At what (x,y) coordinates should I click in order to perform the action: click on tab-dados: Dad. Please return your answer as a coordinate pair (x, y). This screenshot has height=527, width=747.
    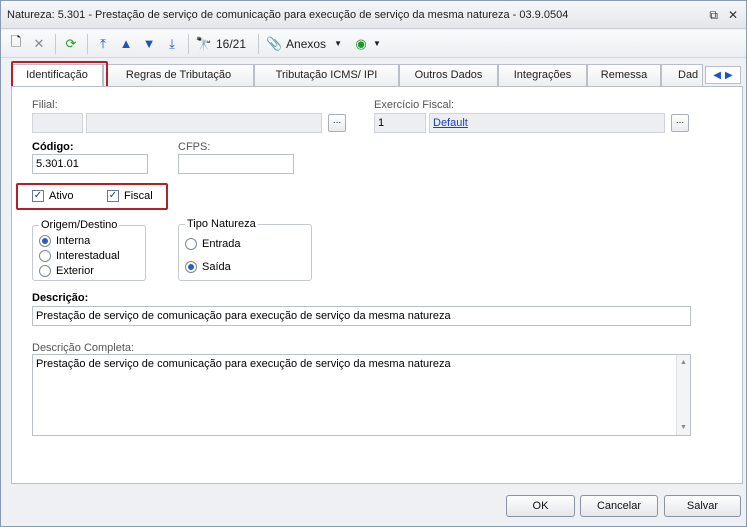
    Looking at the image, I should click on (682, 75).